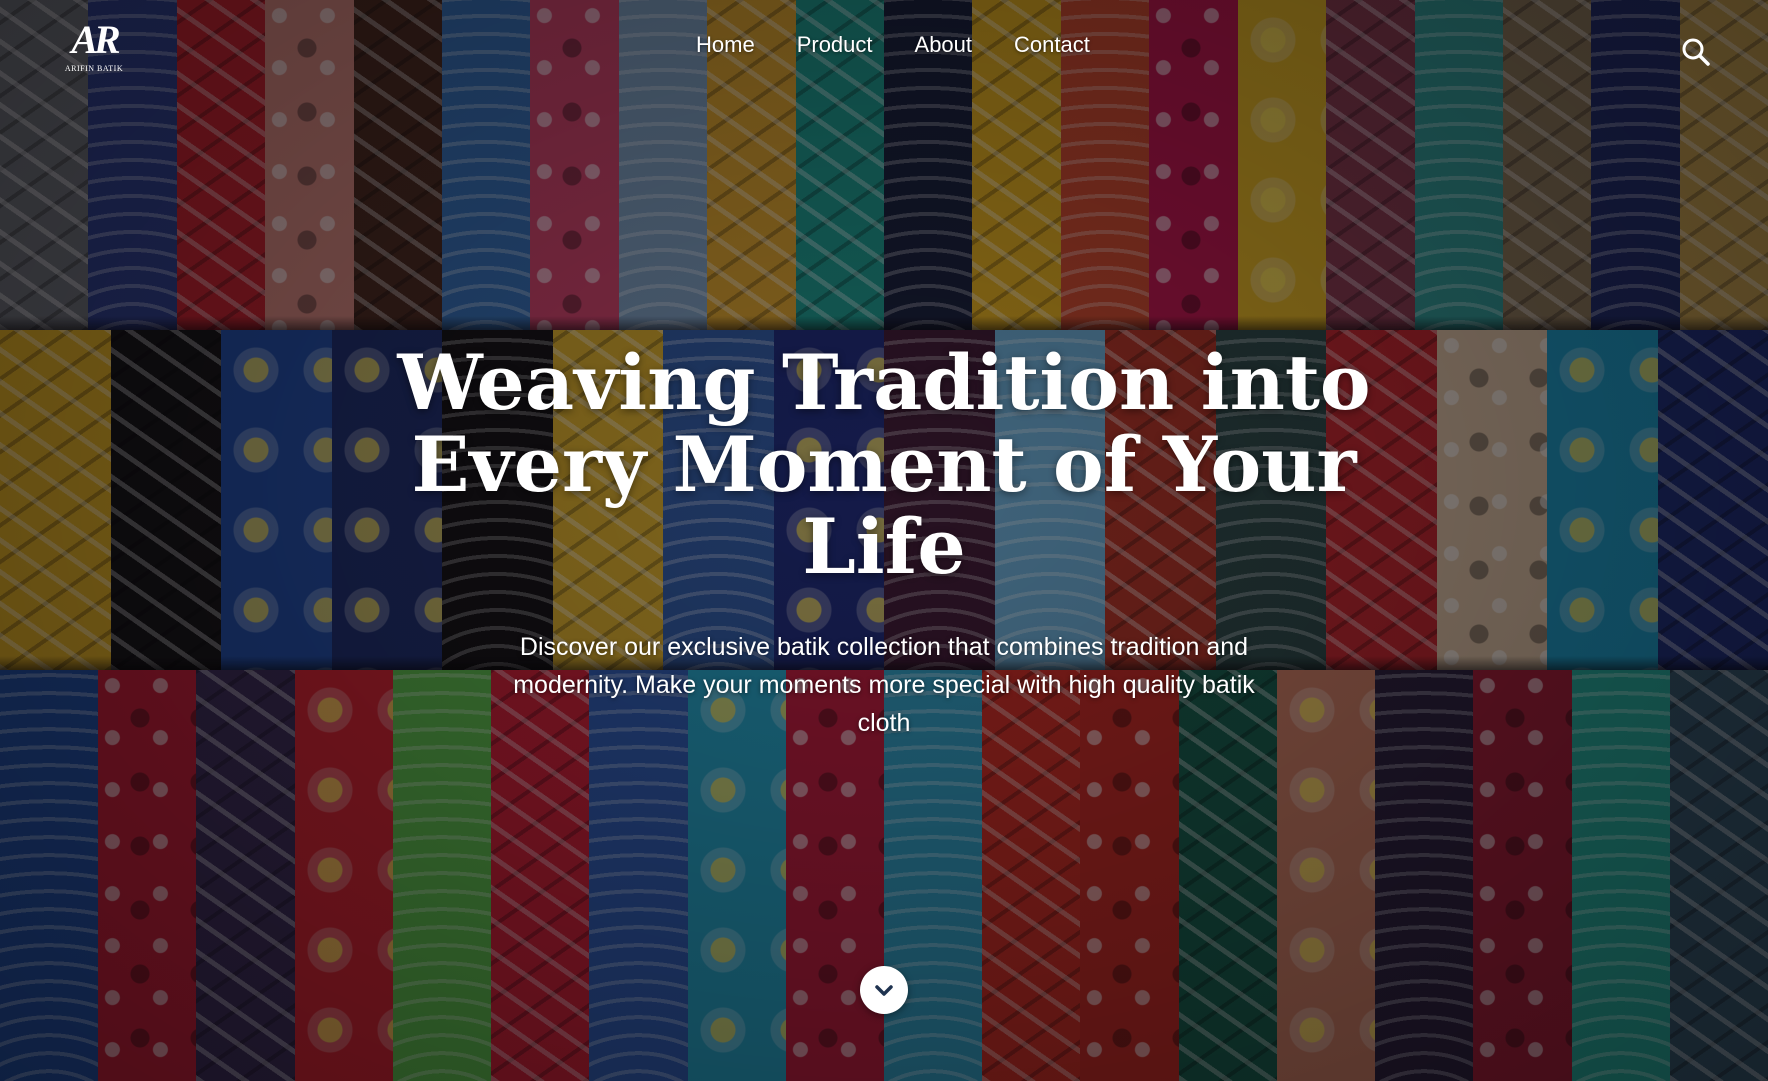 The height and width of the screenshot is (1081, 1768). I want to click on search-icon, so click(1696, 52).